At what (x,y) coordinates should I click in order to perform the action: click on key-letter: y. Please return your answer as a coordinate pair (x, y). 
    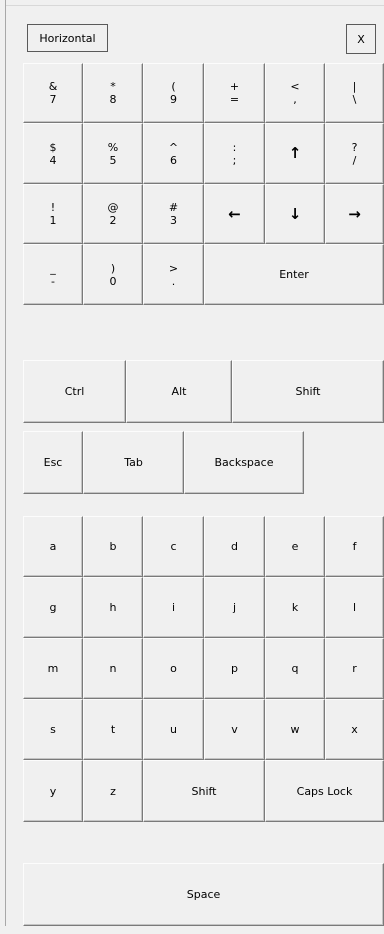
    Looking at the image, I should click on (53, 791).